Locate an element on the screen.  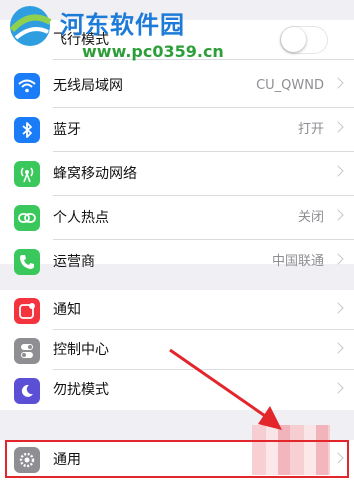
watermark-title: 河东软件园 is located at coordinates (122, 24).